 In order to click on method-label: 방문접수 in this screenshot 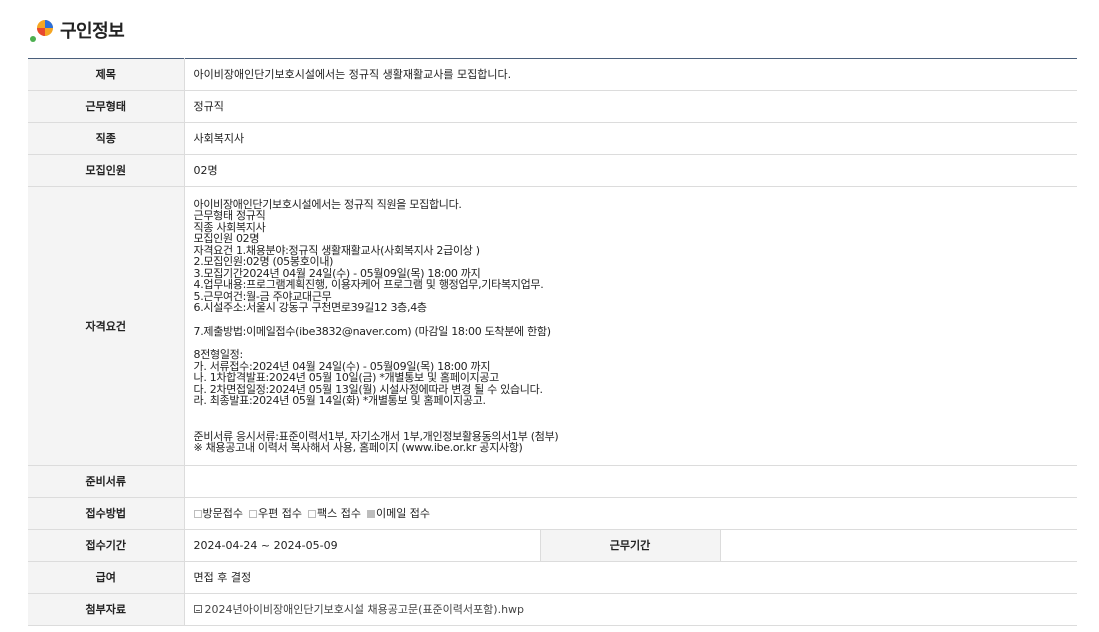, I will do `click(222, 513)`.